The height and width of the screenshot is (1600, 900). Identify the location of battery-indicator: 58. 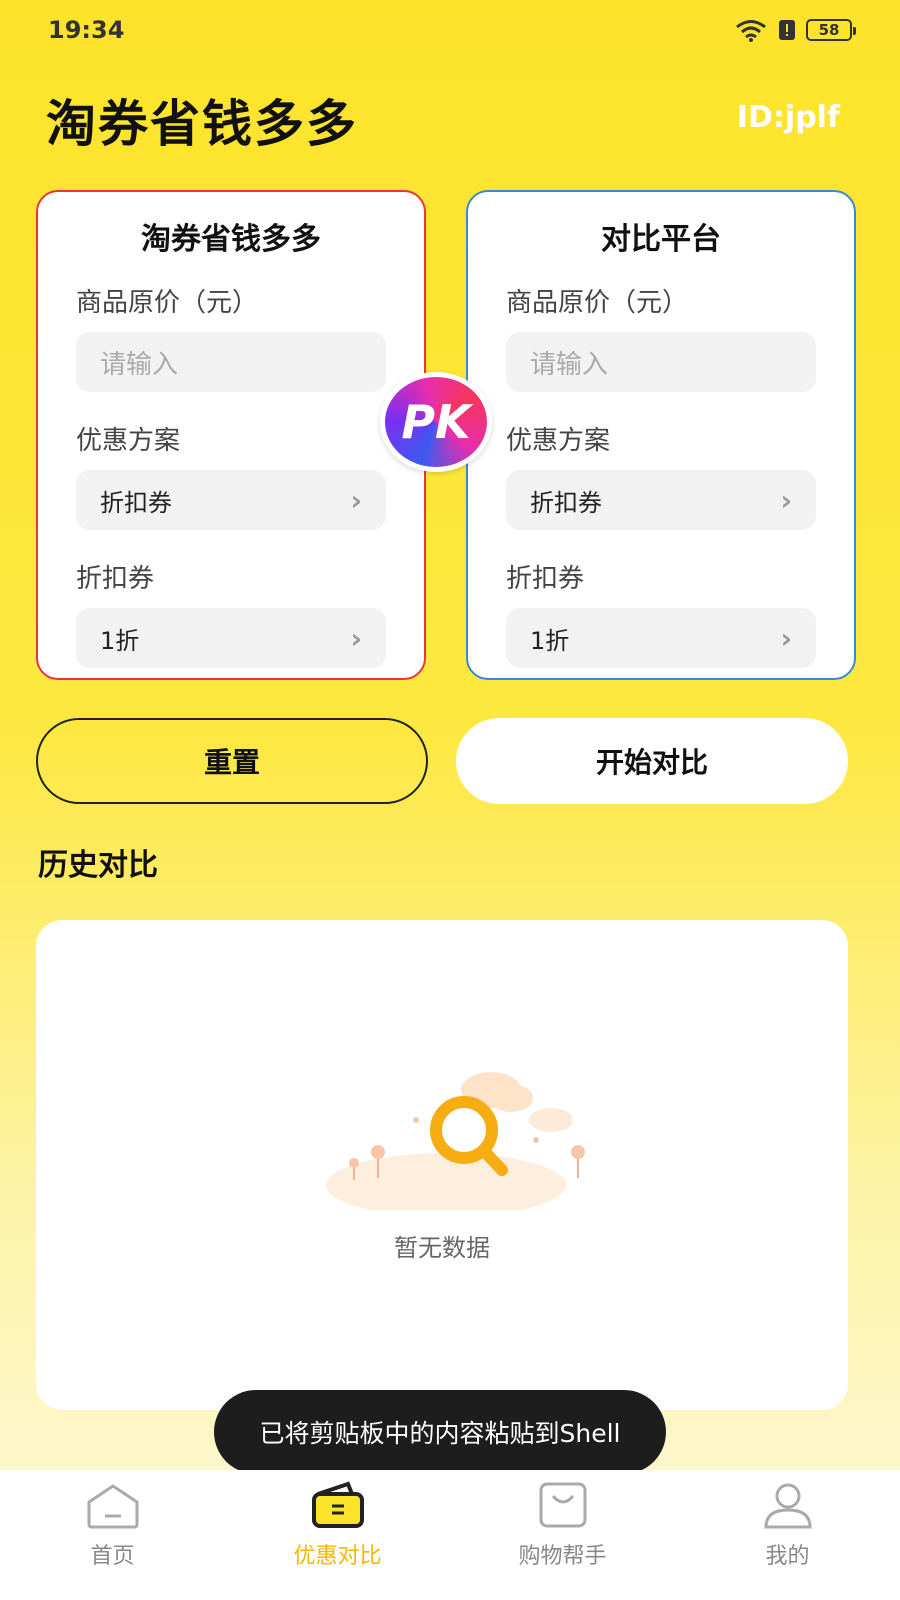
(831, 30).